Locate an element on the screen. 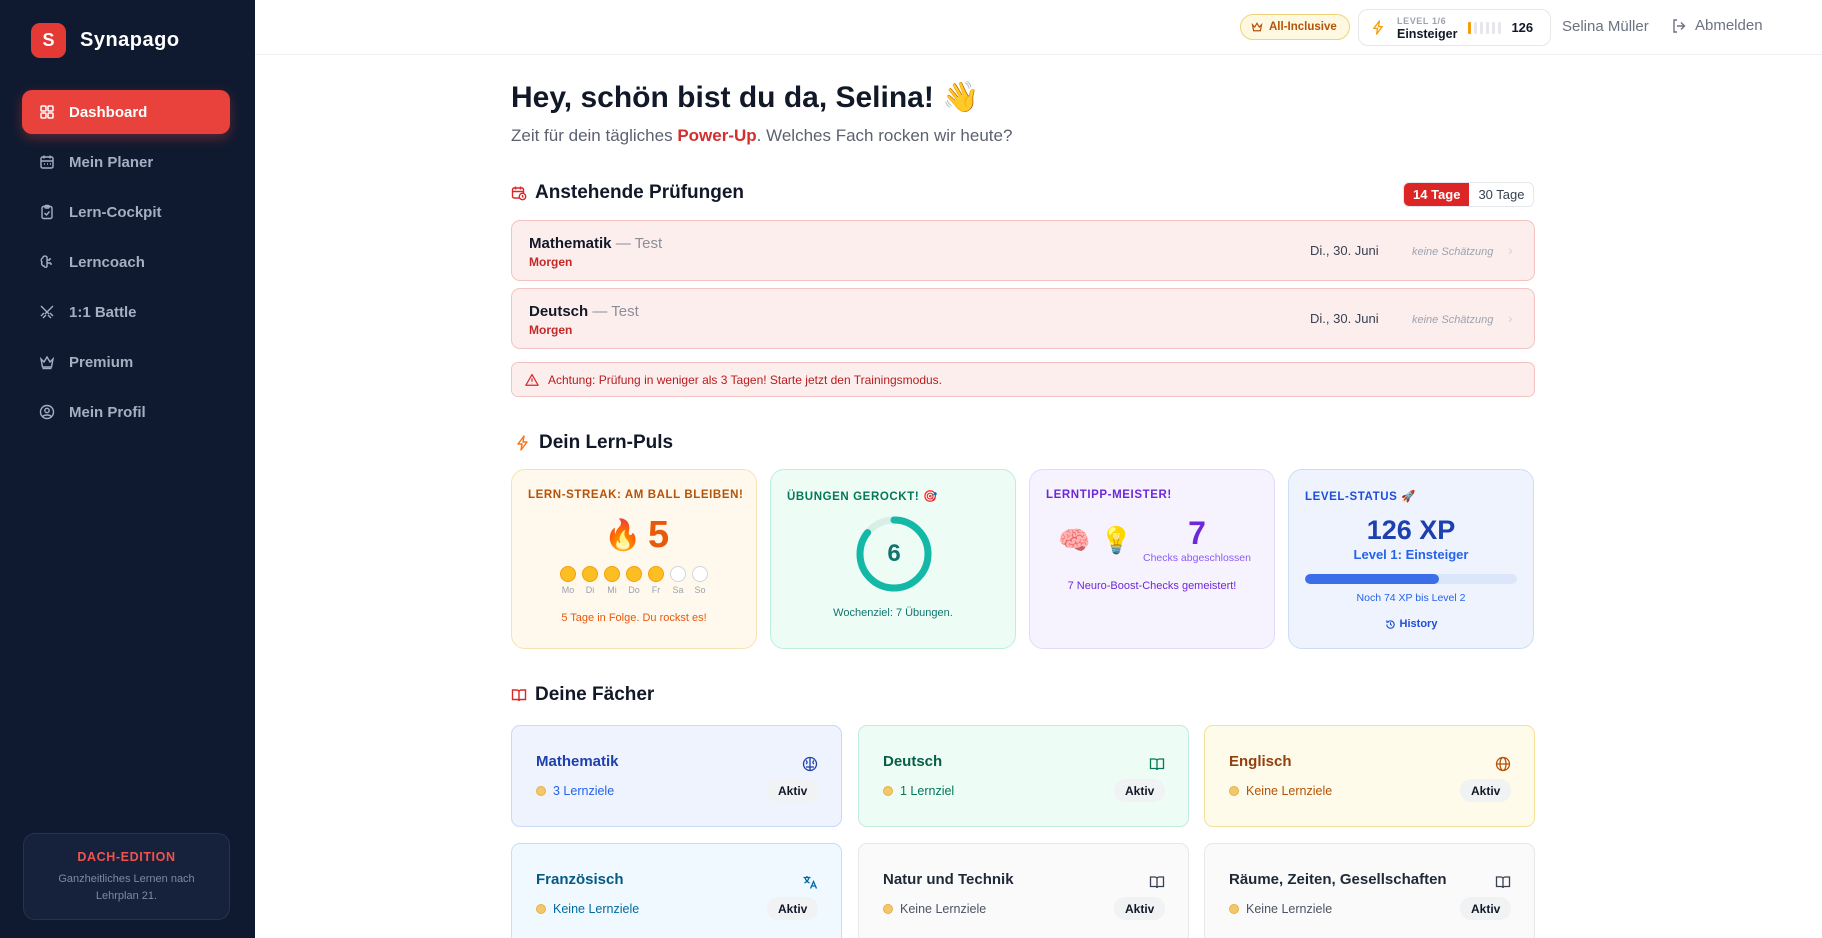  subject-card-englisch: Englisch Keine Lernziele Aktiv is located at coordinates (1369, 776).